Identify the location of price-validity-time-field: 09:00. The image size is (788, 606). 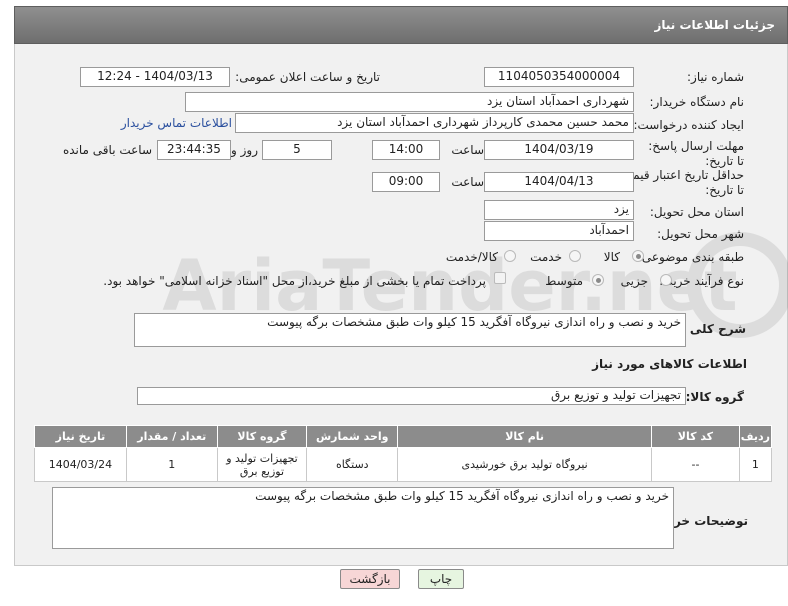
(406, 182).